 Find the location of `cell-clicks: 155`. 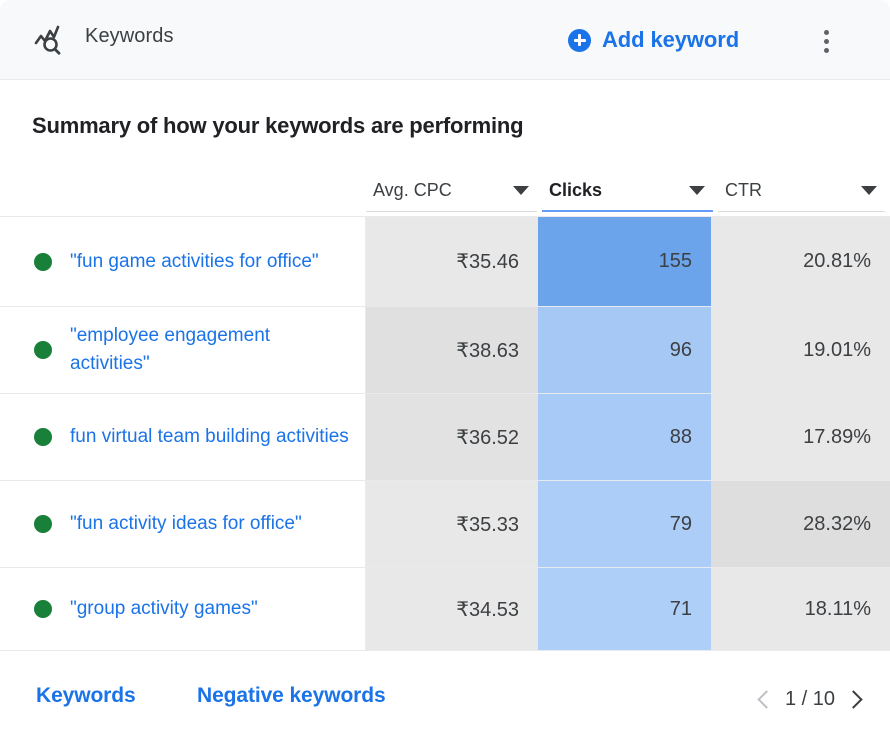

cell-clicks: 155 is located at coordinates (624, 261).